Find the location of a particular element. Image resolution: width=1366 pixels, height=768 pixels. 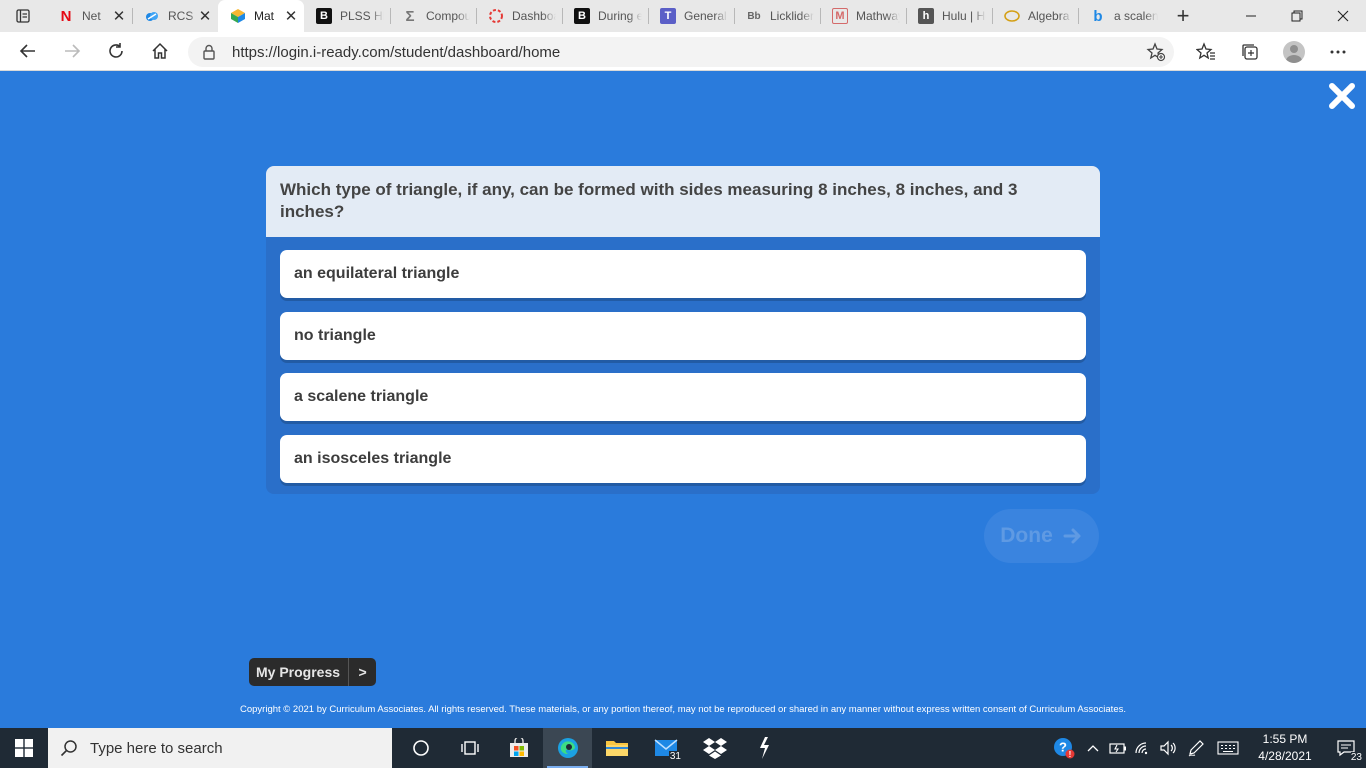

tab-general: T General is located at coordinates (691, 16).